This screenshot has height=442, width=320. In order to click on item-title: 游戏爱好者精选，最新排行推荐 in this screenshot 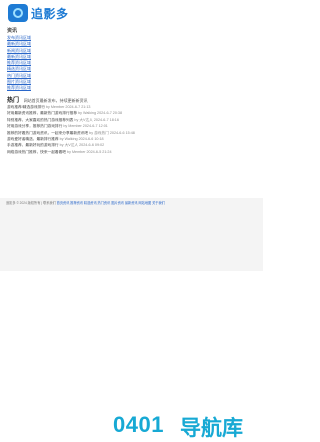, I will do `click(33, 139)`.